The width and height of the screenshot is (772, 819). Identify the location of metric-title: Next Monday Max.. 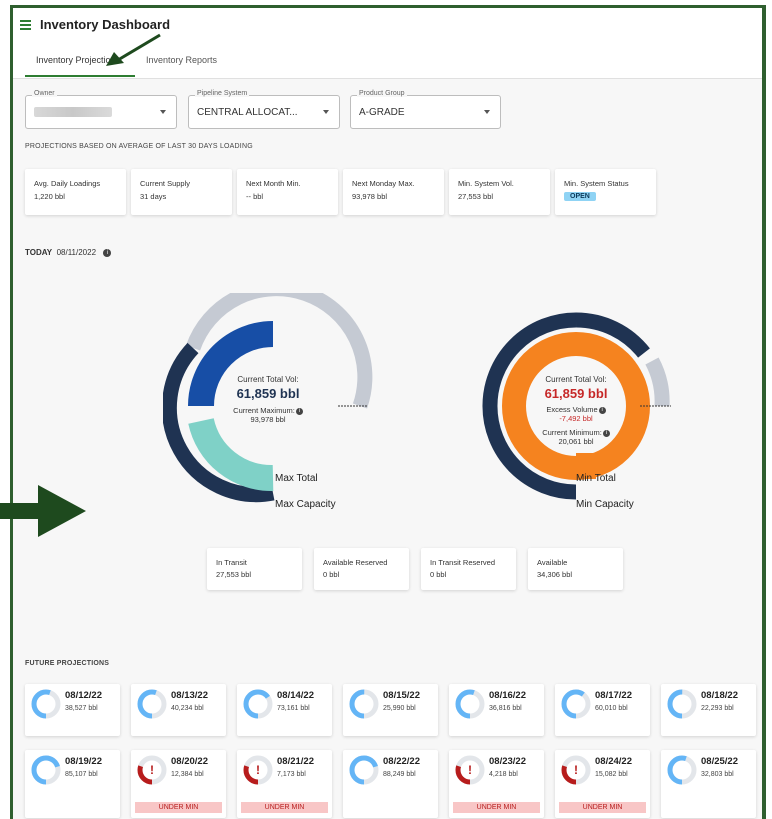
(383, 183).